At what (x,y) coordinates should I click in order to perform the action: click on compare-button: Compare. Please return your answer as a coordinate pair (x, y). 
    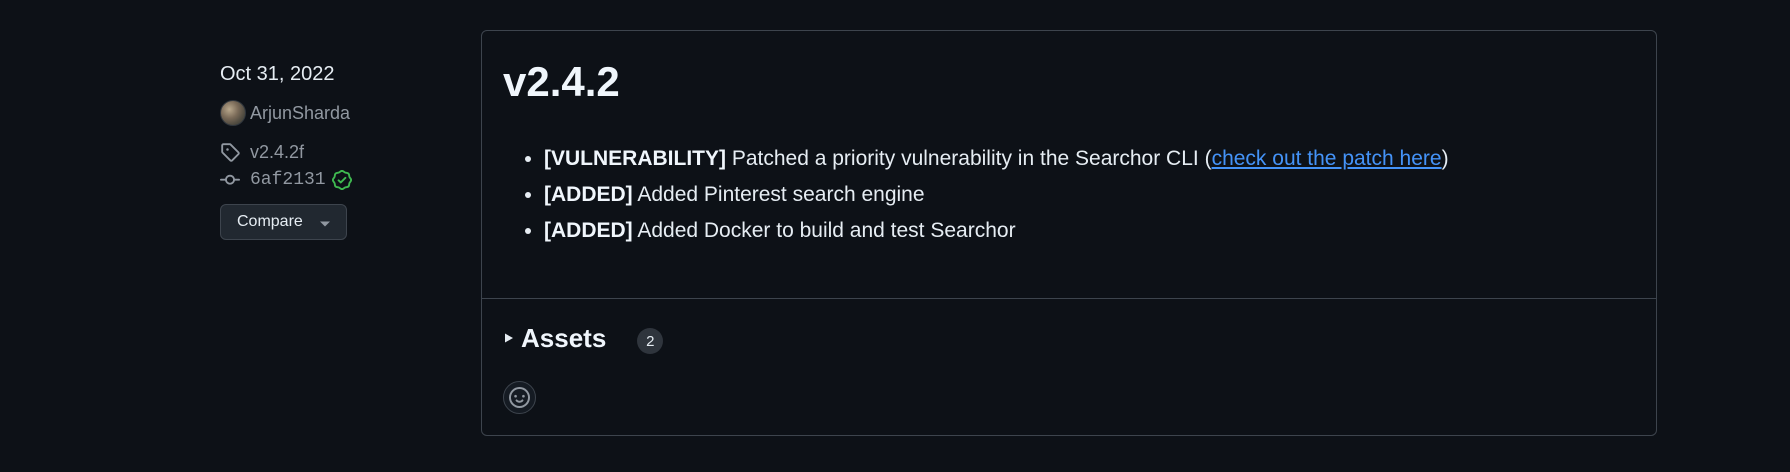
    Looking at the image, I should click on (283, 222).